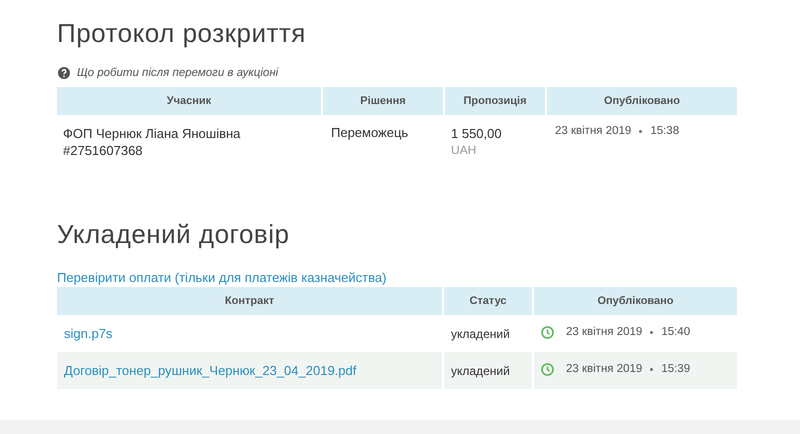 The width and height of the screenshot is (800, 434). Describe the element at coordinates (177, 73) in the screenshot. I see `help-link: Що робити після перемоги в аукціоні` at that location.